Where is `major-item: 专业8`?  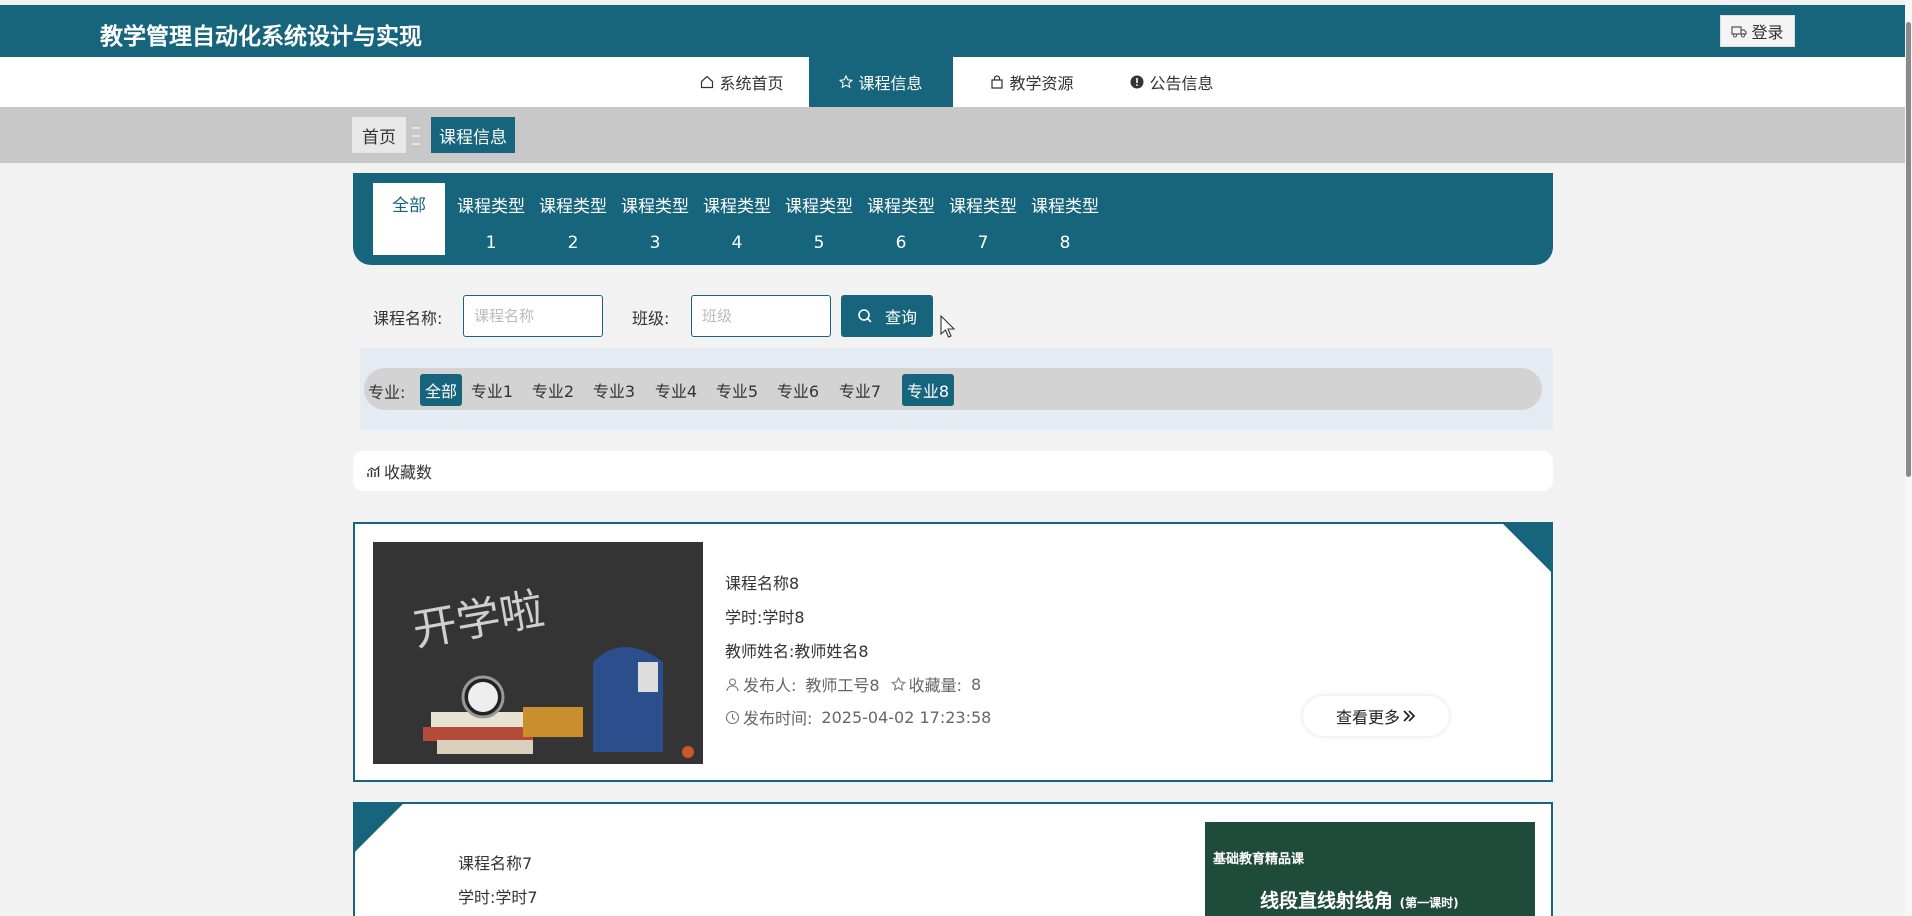 major-item: 专业8 is located at coordinates (928, 390).